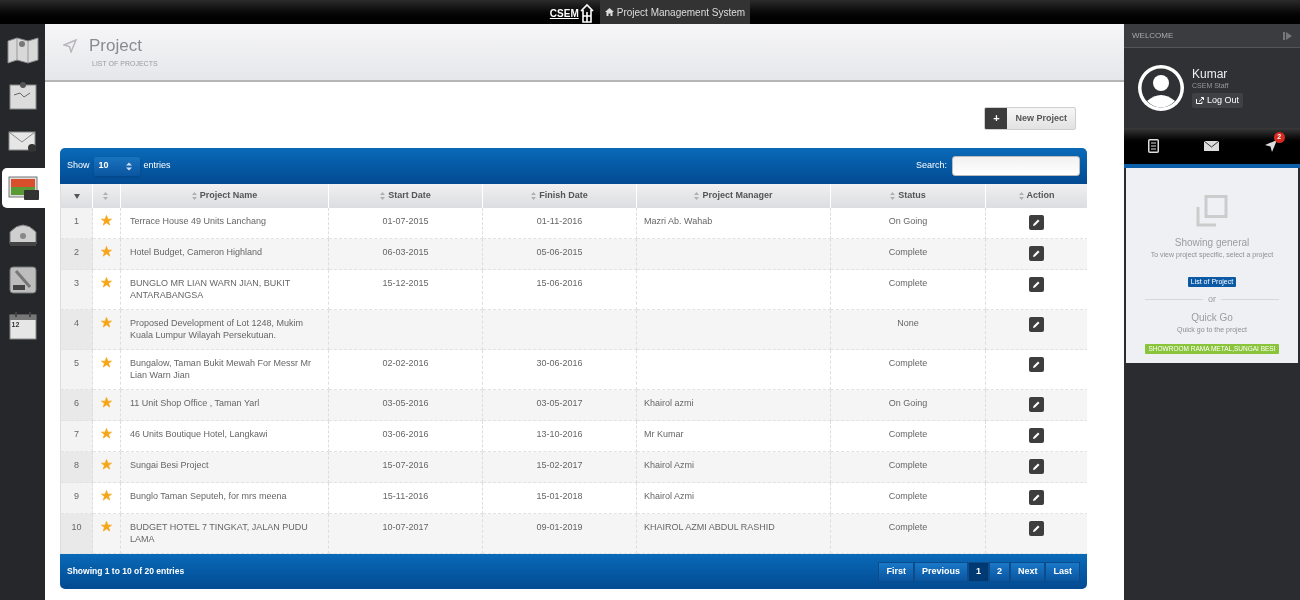 The height and width of the screenshot is (600, 1300). What do you see at coordinates (225, 330) in the screenshot?
I see `project-link: Proposed Development of Lot 1248, Mukim Kuala Lumpur Wilayah Persekutuan.` at bounding box center [225, 330].